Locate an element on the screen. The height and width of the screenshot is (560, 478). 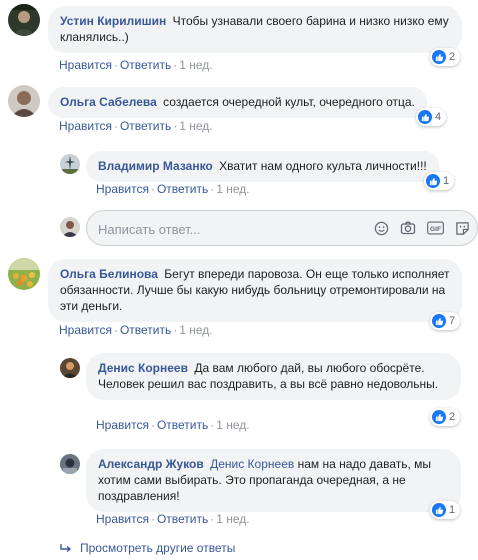
comment-author: Устин Кирилишин is located at coordinates (113, 21).